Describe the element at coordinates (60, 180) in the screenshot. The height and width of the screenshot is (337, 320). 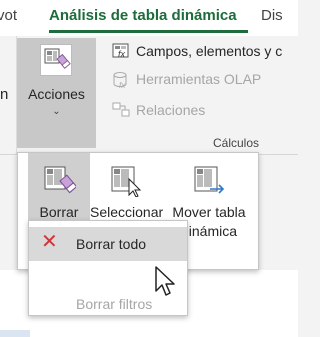
I see `clear-icon` at that location.